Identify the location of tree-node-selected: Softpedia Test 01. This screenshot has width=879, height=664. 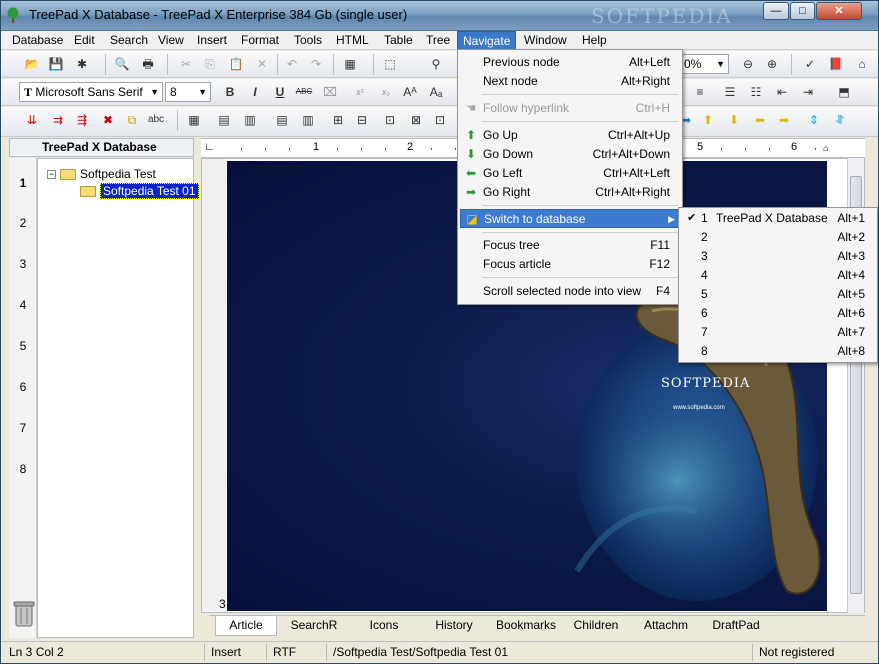
(139, 191).